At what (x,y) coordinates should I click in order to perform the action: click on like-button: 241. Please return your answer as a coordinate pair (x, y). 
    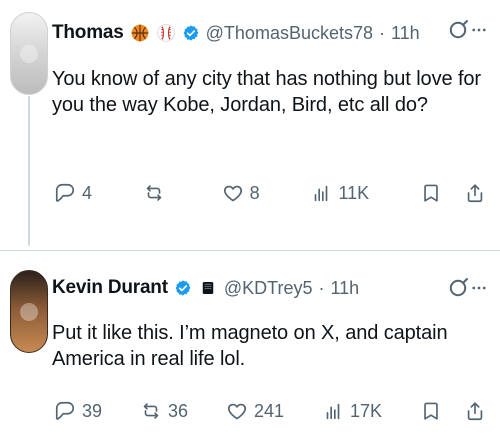
    Looking at the image, I should click on (255, 411).